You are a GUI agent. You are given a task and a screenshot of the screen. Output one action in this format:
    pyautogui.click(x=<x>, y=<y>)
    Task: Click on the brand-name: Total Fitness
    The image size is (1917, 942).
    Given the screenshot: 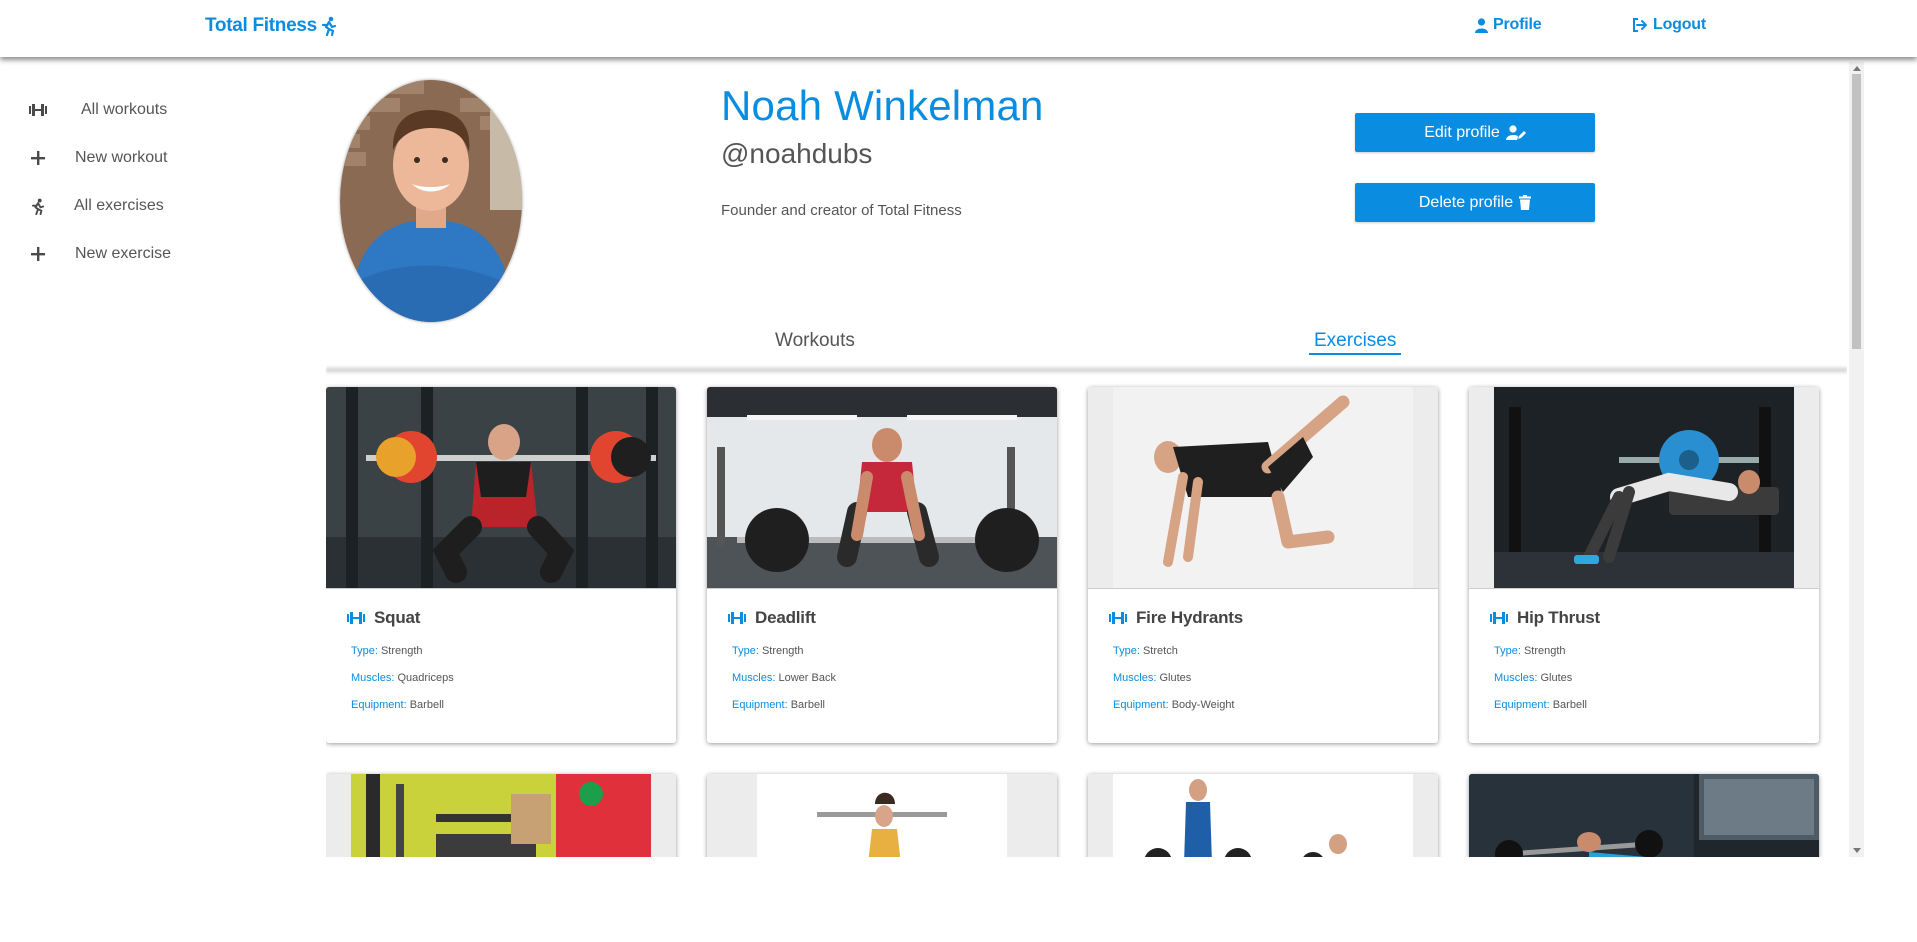 What is the action you would take?
    pyautogui.click(x=261, y=25)
    